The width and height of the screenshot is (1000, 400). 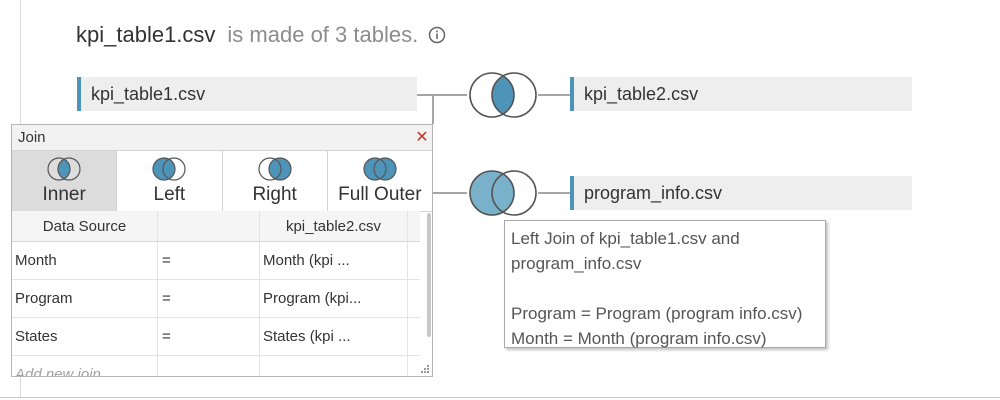 I want to click on page-header: kpi_table1.csv is made of 3 tables., so click(x=261, y=35).